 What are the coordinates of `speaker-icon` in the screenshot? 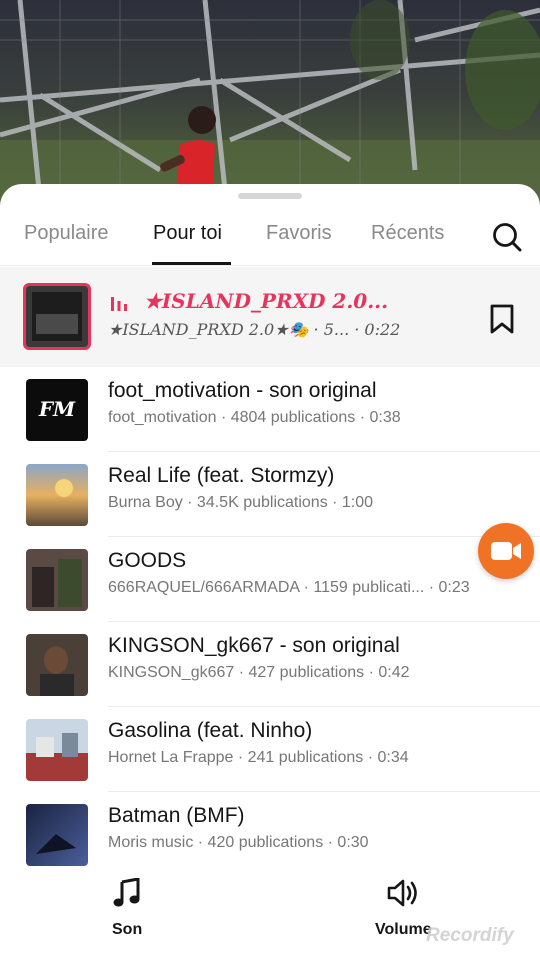 It's located at (402, 893).